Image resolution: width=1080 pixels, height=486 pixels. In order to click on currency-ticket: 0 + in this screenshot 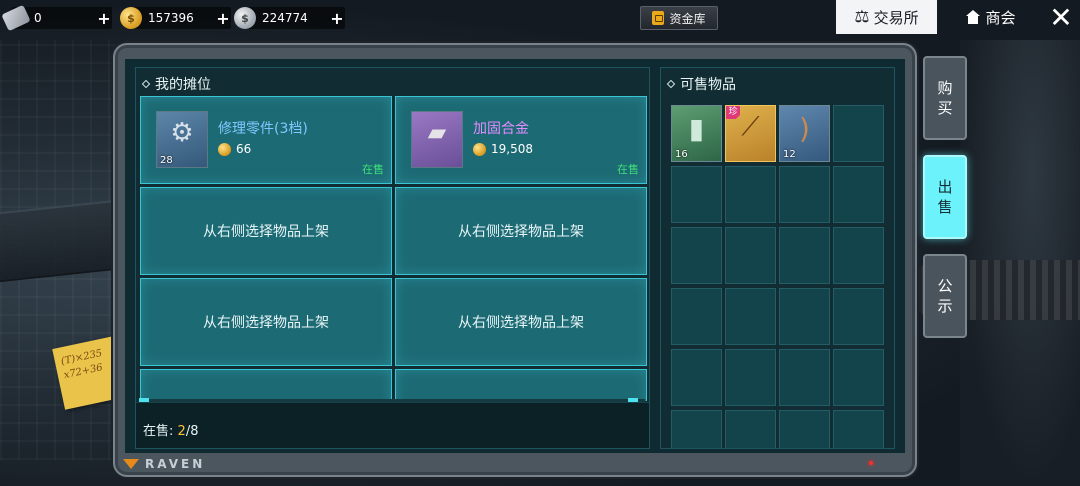, I will do `click(56, 18)`.